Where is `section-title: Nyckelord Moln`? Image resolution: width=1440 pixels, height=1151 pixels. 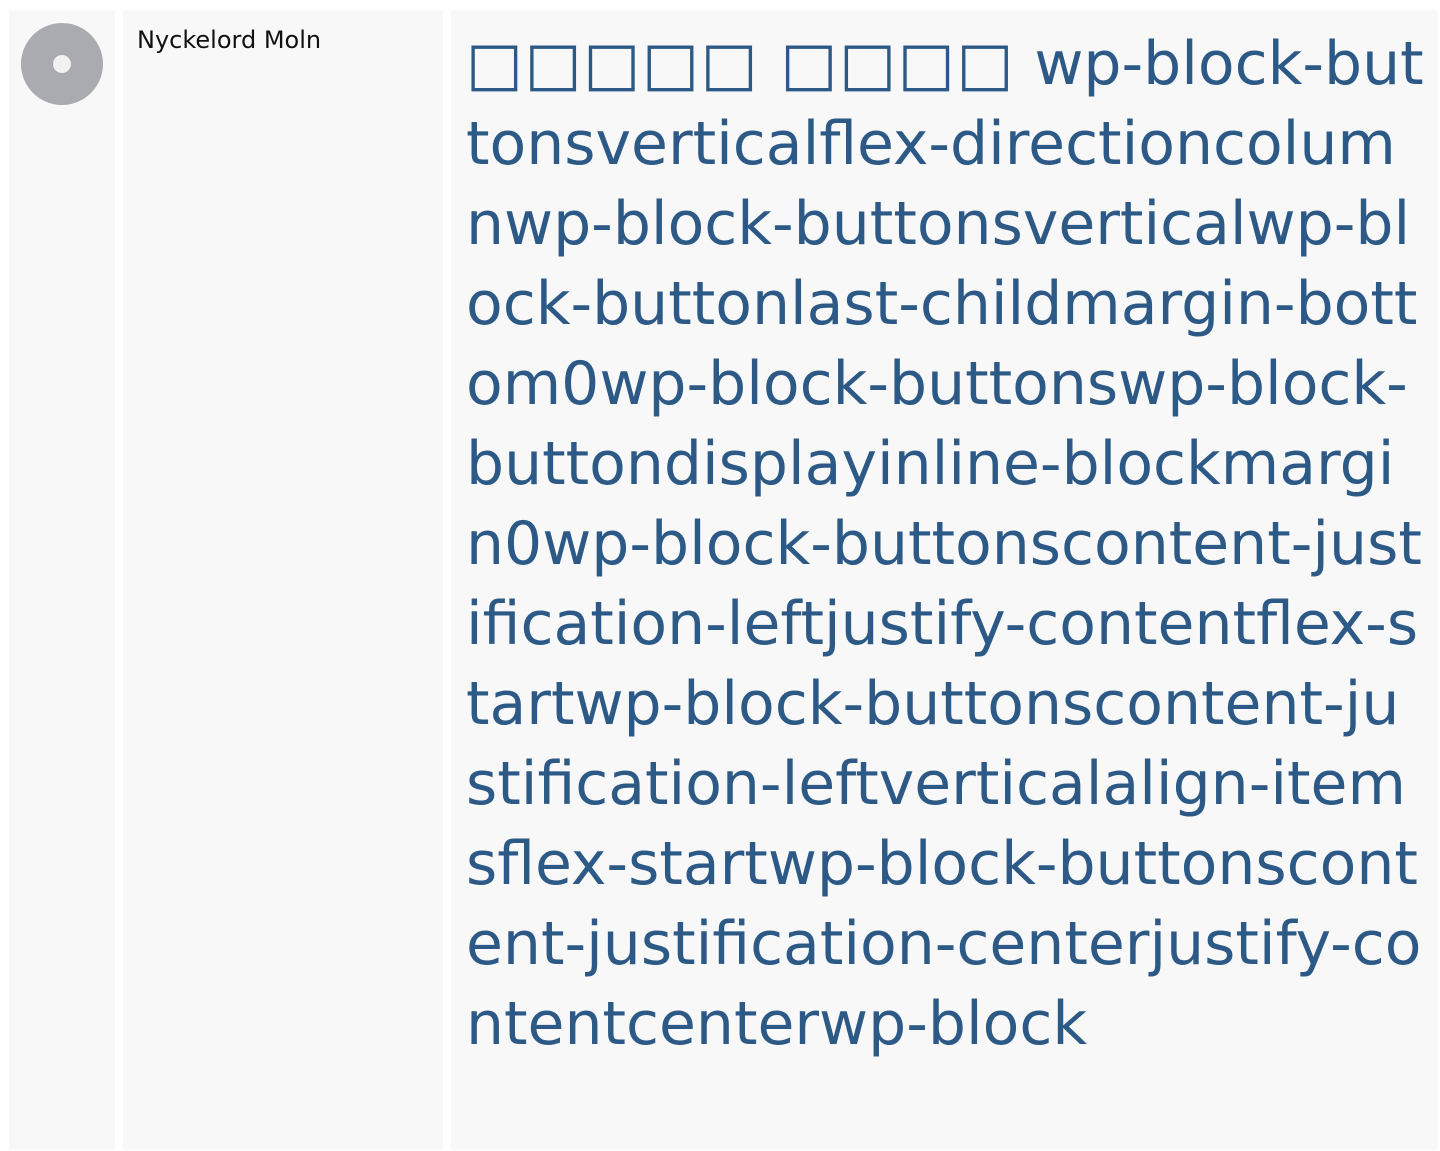
section-title: Nyckelord Moln is located at coordinates (229, 40).